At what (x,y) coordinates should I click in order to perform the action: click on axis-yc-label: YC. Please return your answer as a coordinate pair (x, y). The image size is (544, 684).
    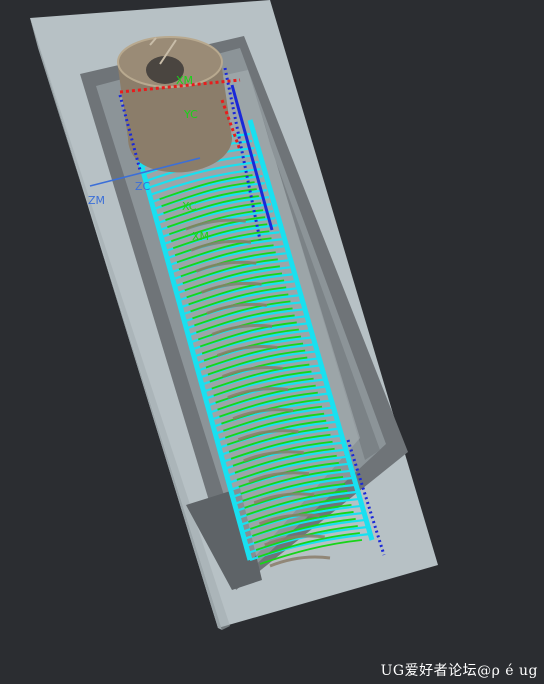
    Looking at the image, I should click on (190, 114).